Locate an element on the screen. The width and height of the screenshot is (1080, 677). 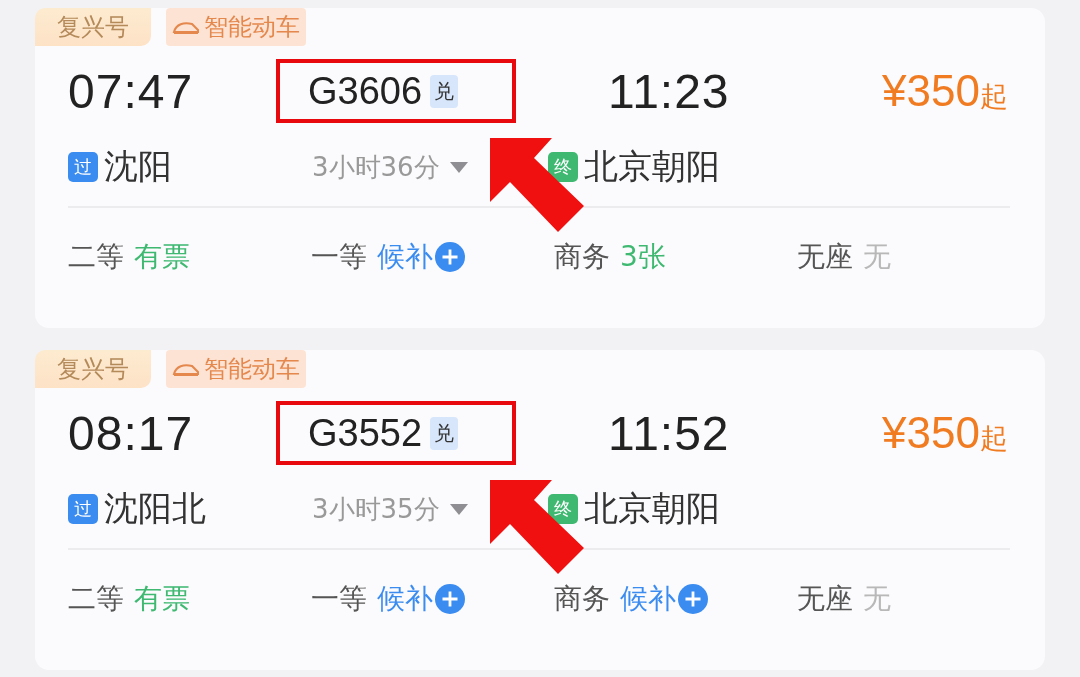
departure-station: 沈阳北 is located at coordinates (155, 508).